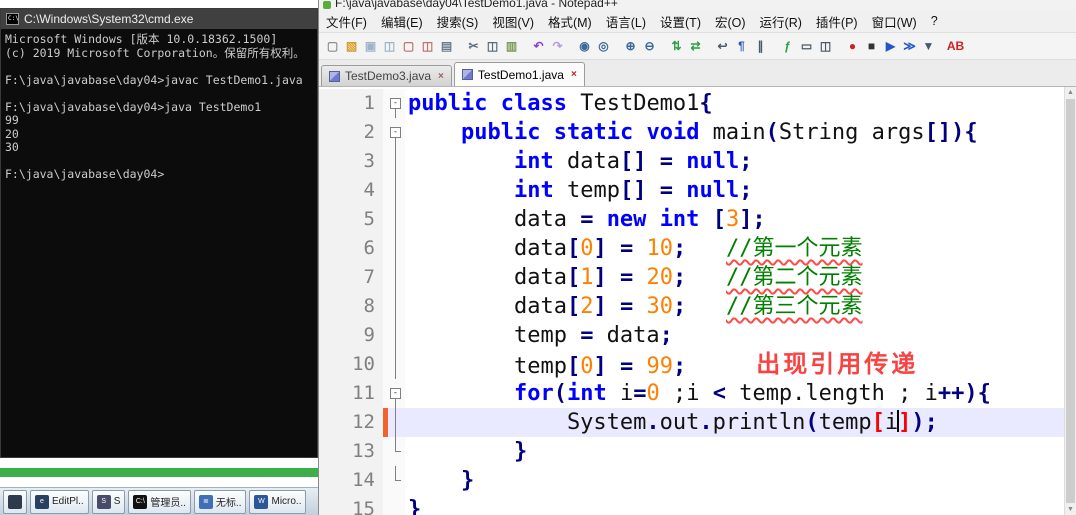  Describe the element at coordinates (740, 277) in the screenshot. I see `code-text: data[1] = 20; //第二个元素` at that location.